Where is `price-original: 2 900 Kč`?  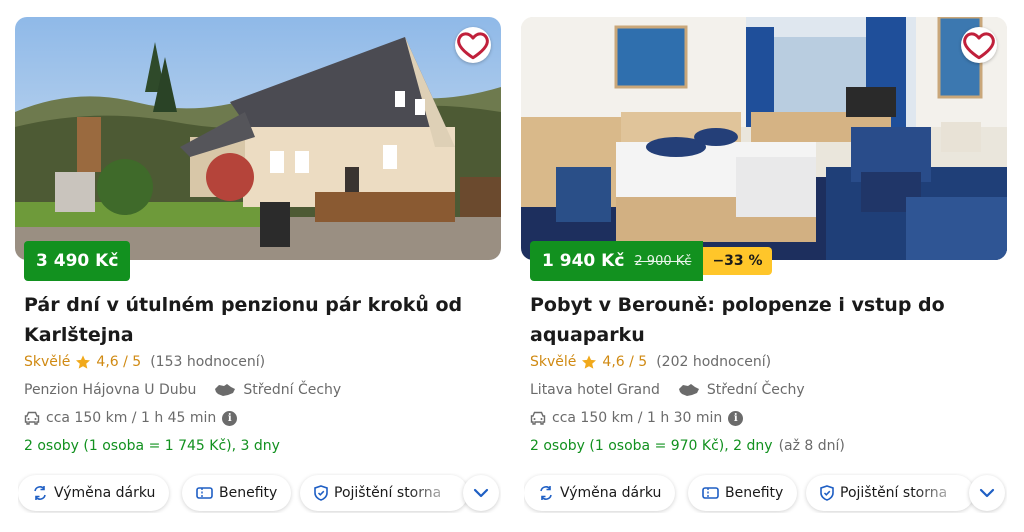
price-original: 2 900 Kč is located at coordinates (663, 261).